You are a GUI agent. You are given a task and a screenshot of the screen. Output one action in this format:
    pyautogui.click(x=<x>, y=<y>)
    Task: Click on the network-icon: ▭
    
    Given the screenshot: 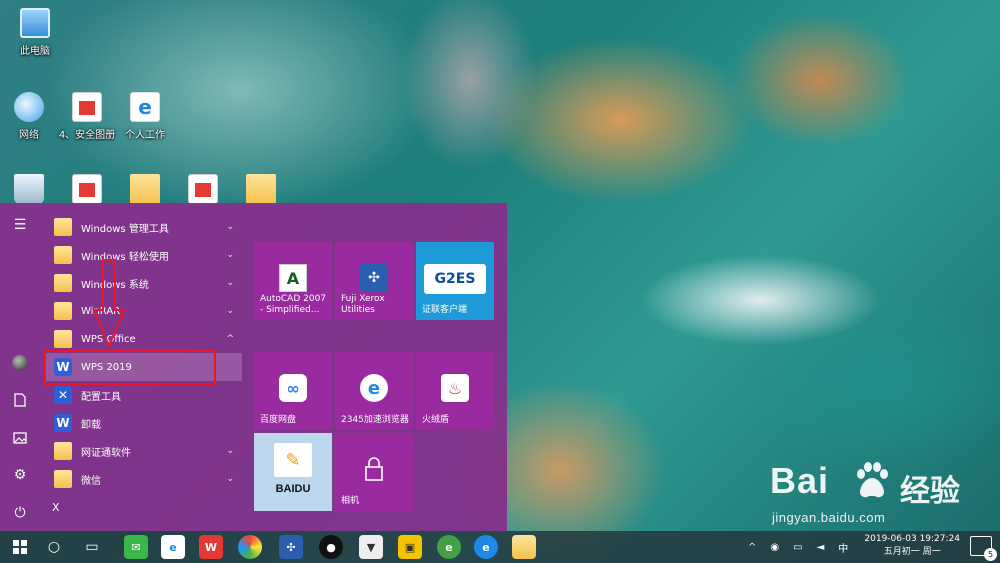 What is the action you would take?
    pyautogui.click(x=797, y=547)
    